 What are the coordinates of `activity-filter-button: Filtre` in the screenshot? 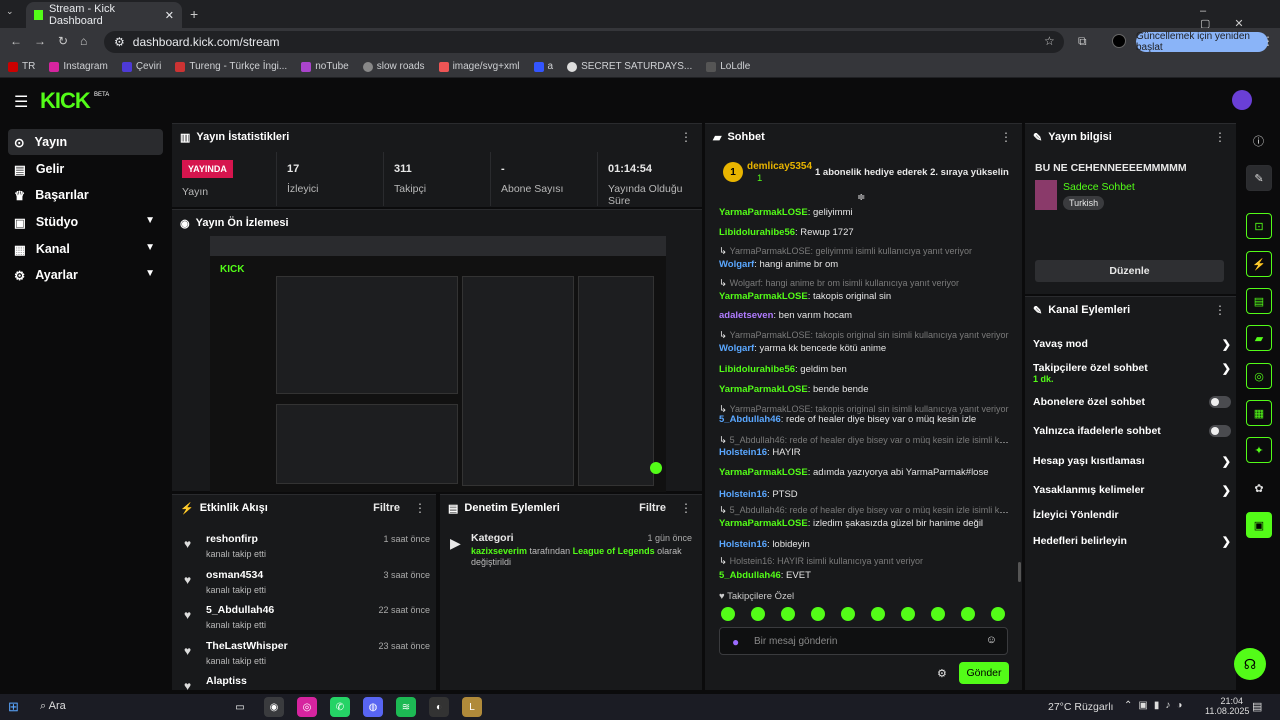 It's located at (386, 508).